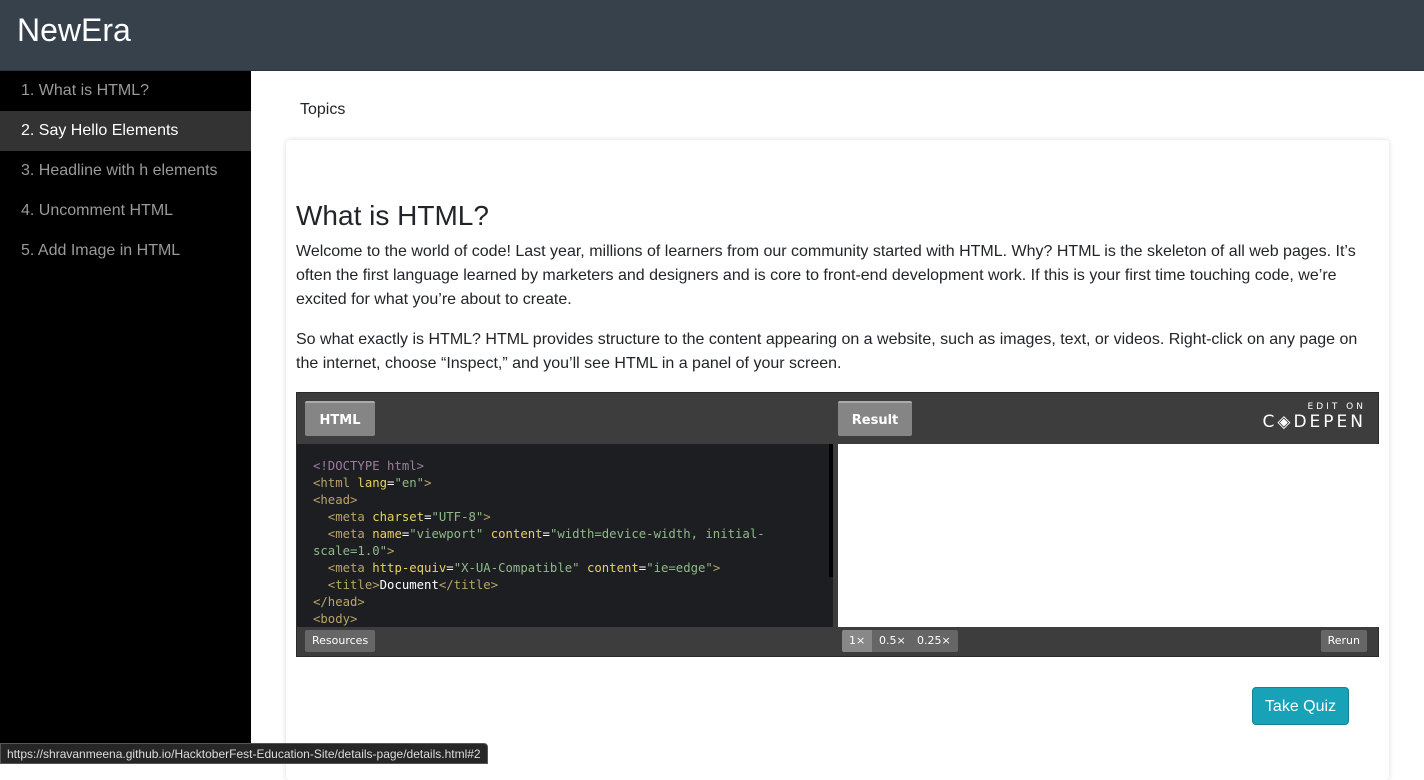 This screenshot has height=780, width=1424. Describe the element at coordinates (125, 171) in the screenshot. I see `sidebar-item-headline: 3. Headline with h elements` at that location.